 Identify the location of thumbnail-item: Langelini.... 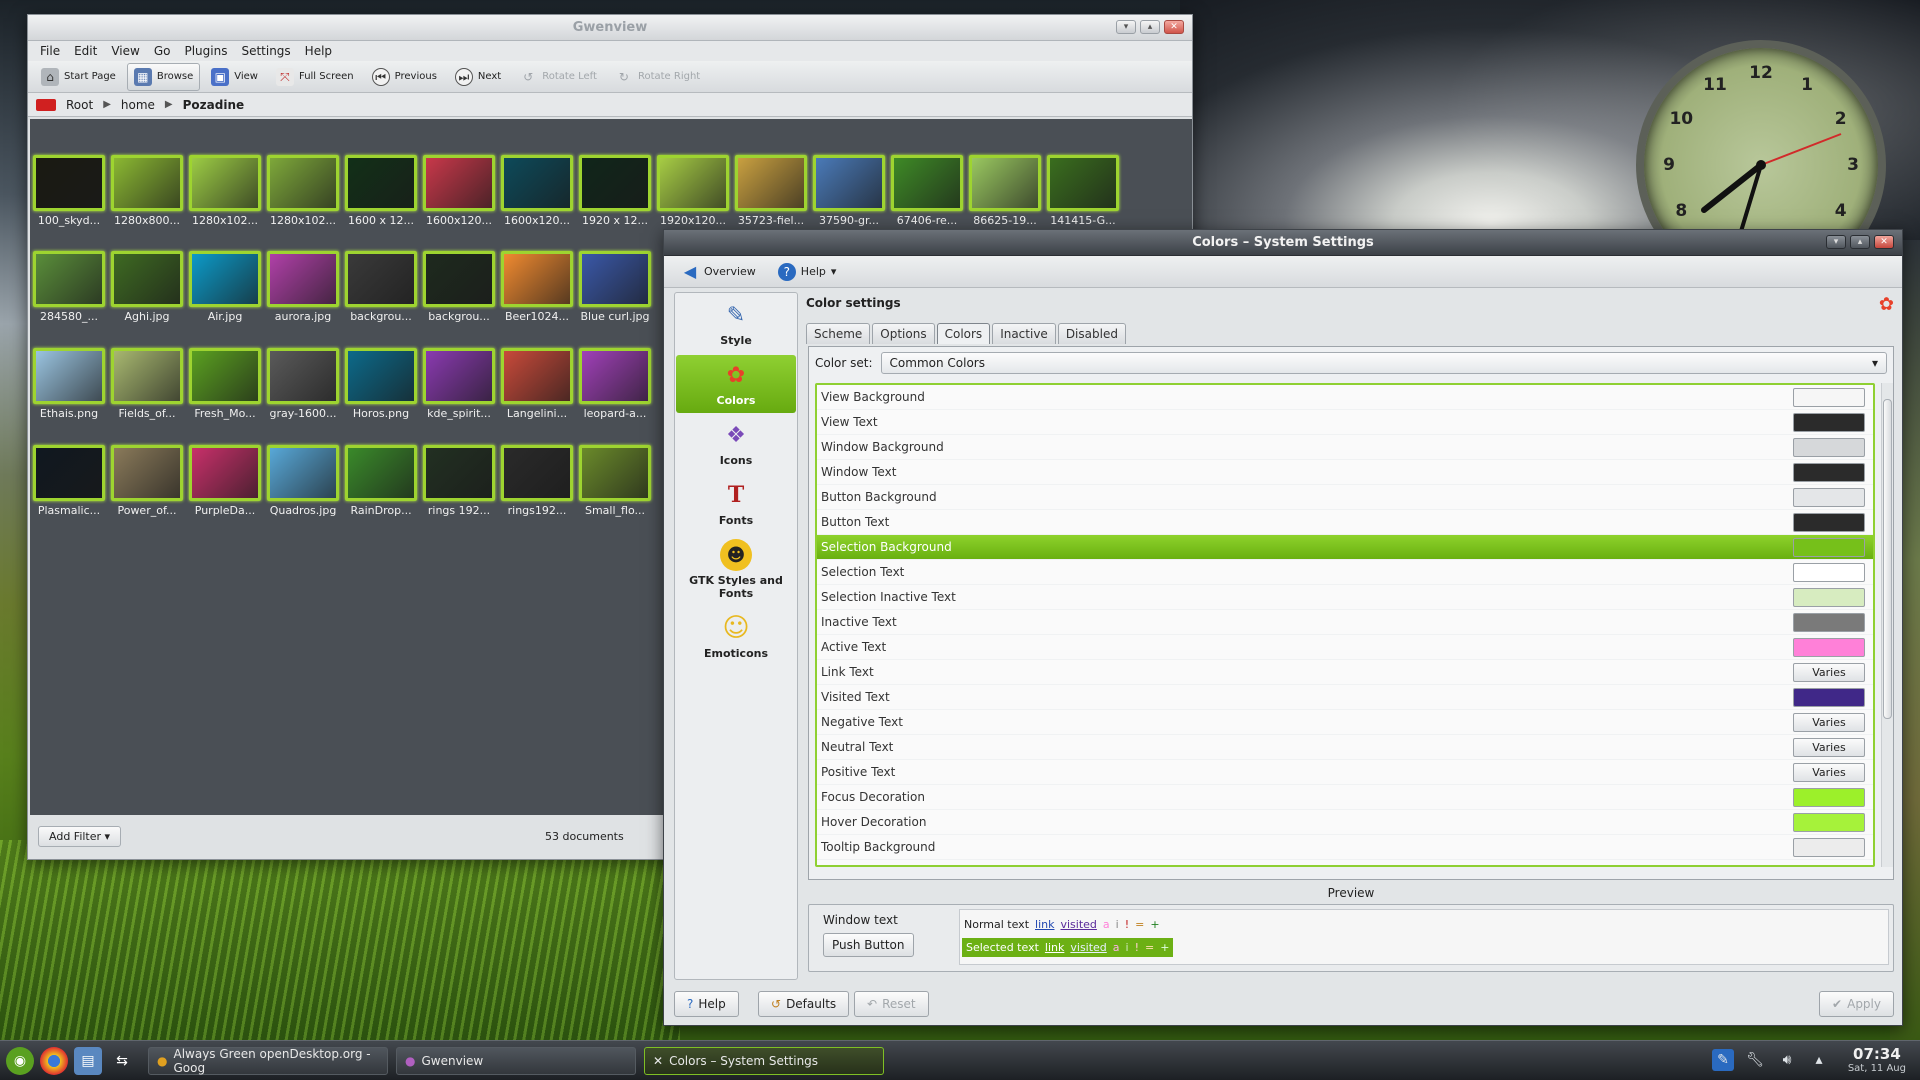
(537, 384).